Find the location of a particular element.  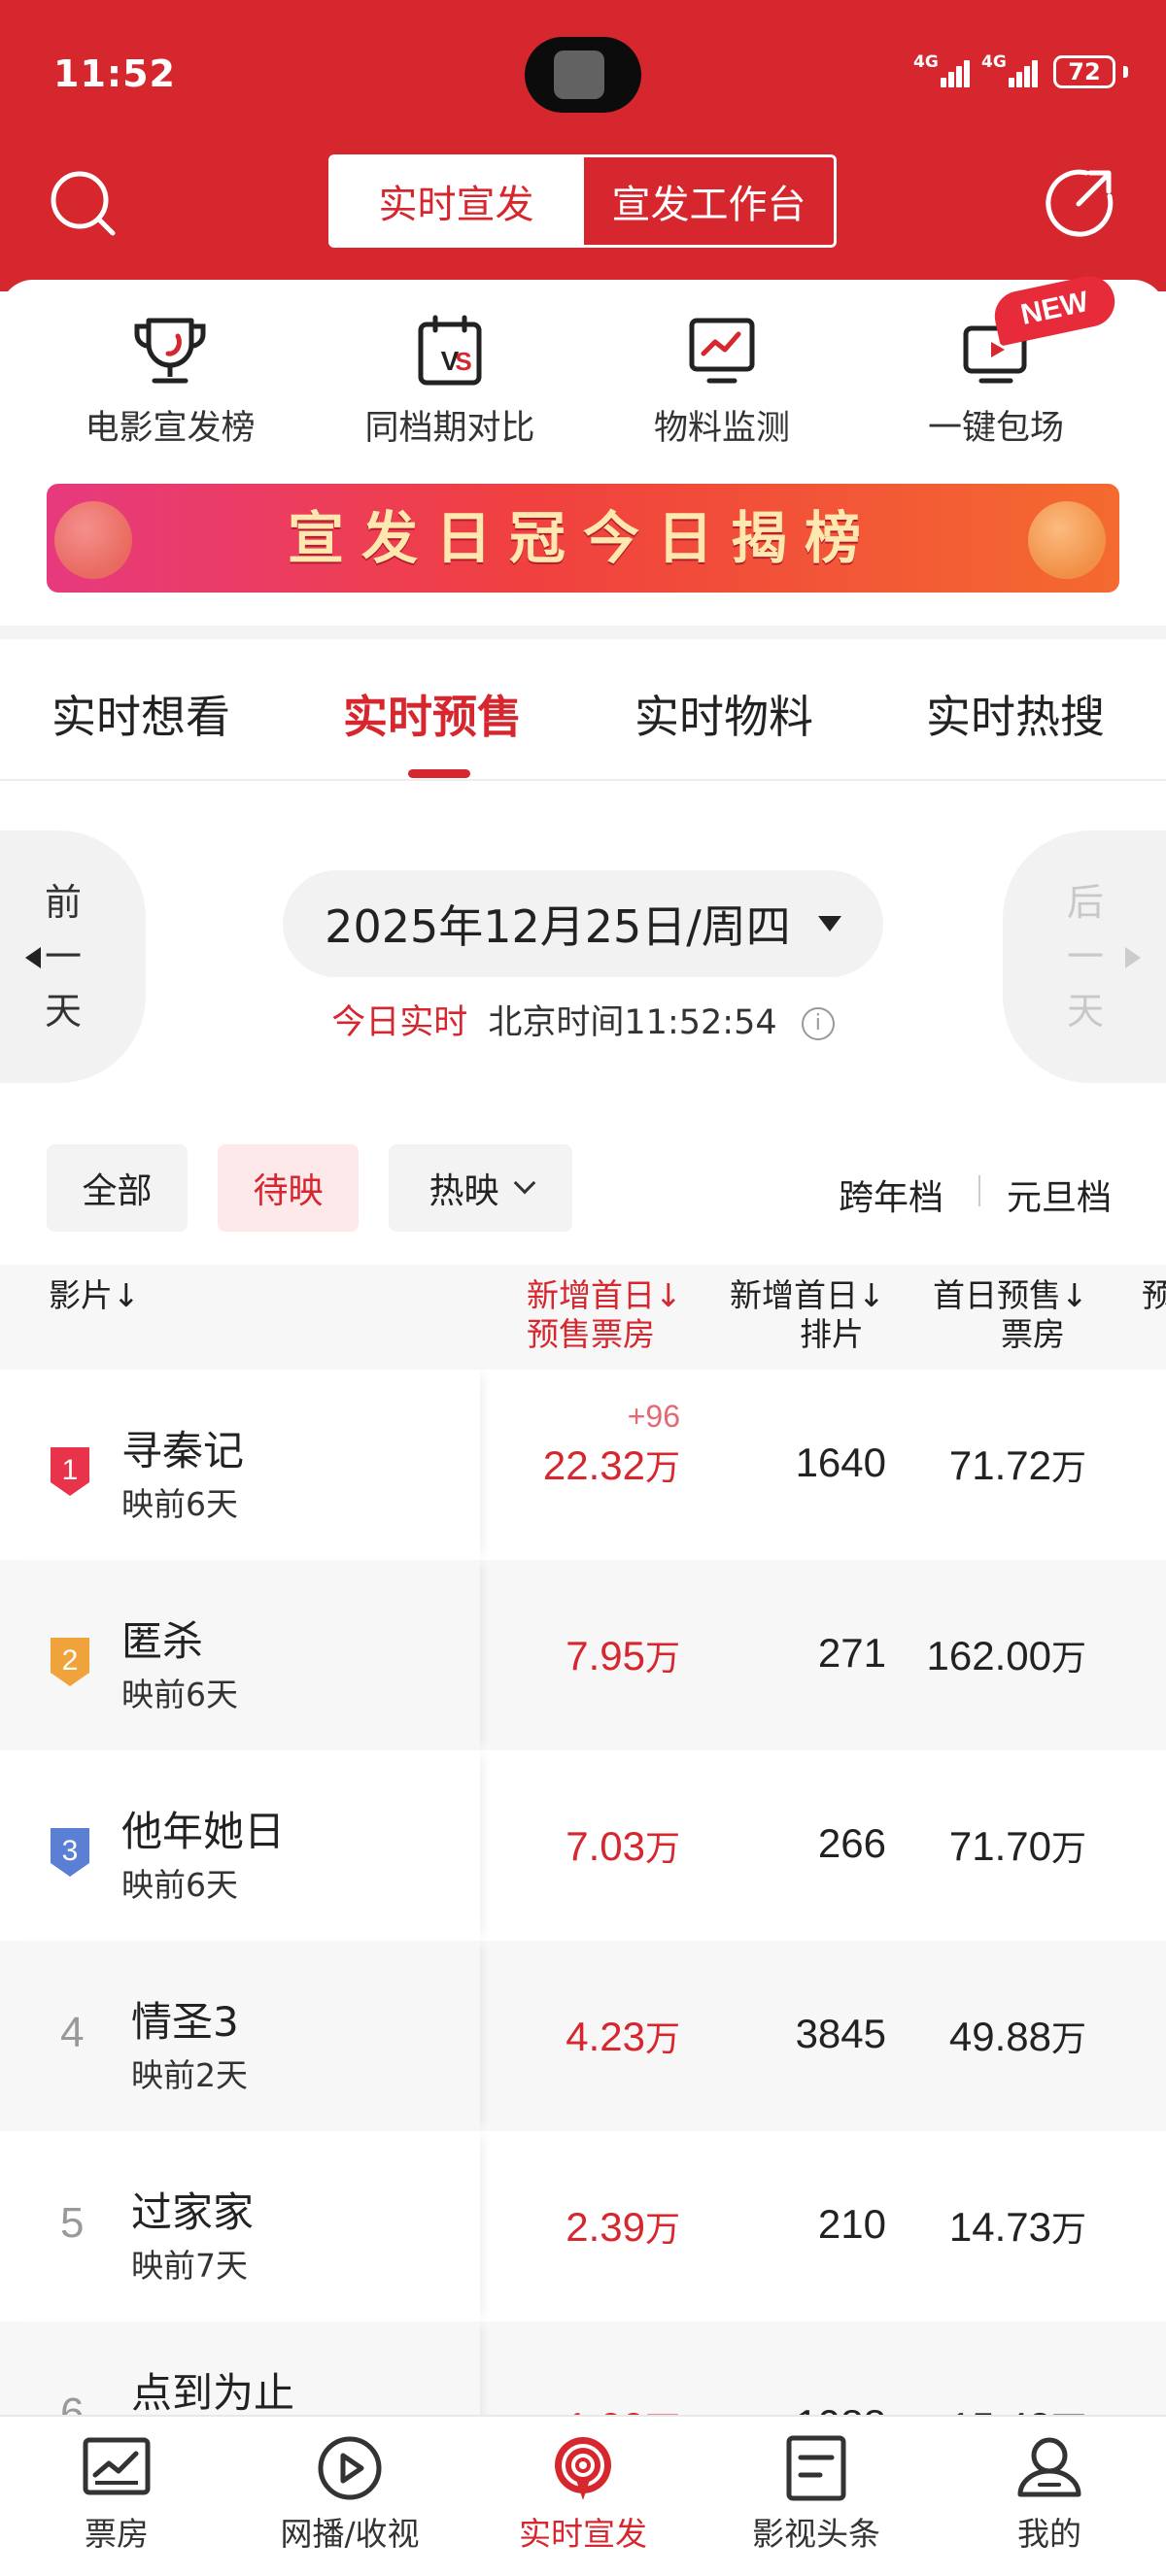

table-row: 5 过家家 映前7天 2.39万 210 14.73万 is located at coordinates (583, 2226).